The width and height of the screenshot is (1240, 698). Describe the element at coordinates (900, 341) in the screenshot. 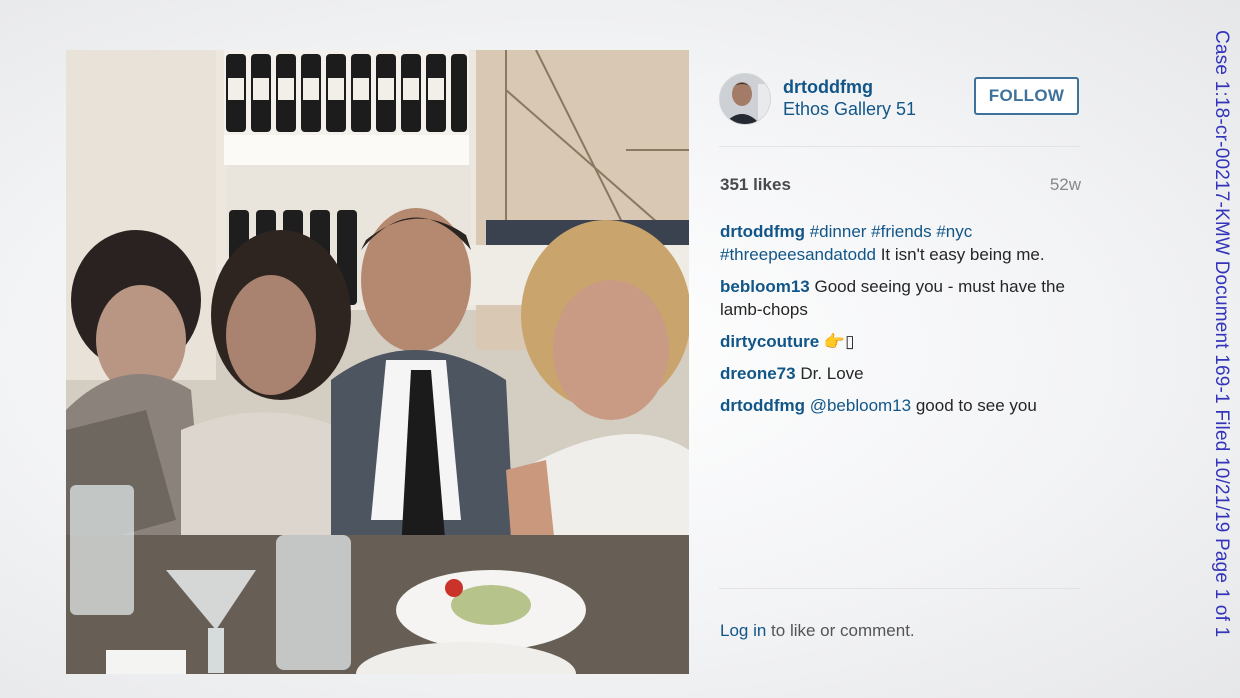

I see `comment-item: dirtycouture 👉▯` at that location.